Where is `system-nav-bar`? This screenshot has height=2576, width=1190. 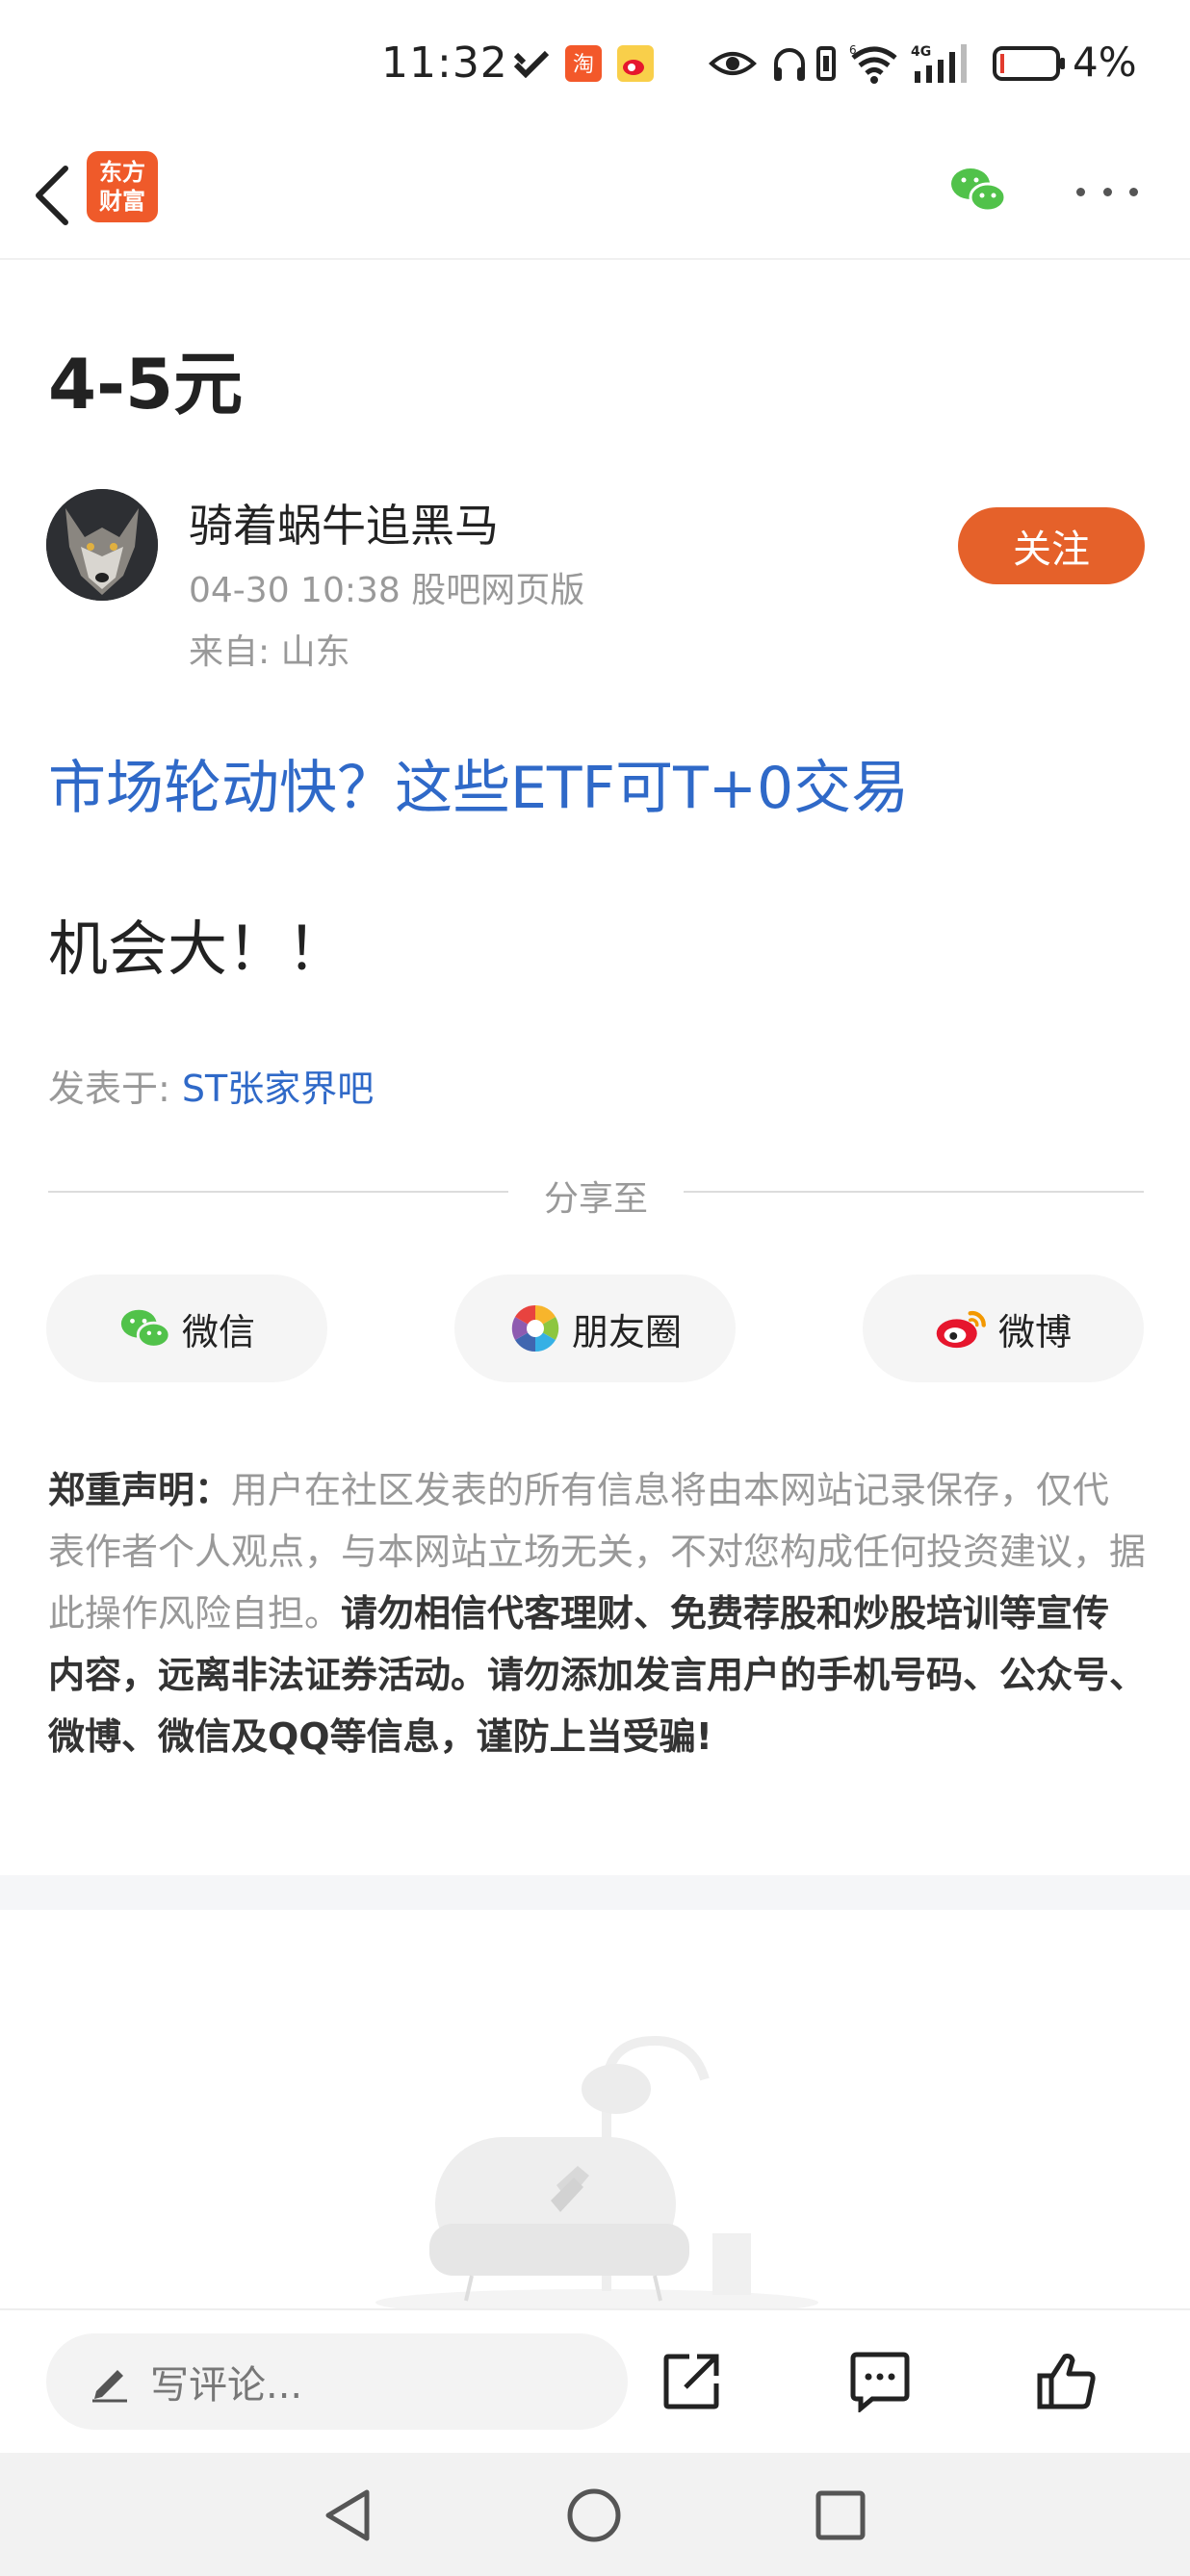
system-nav-bar is located at coordinates (595, 2514).